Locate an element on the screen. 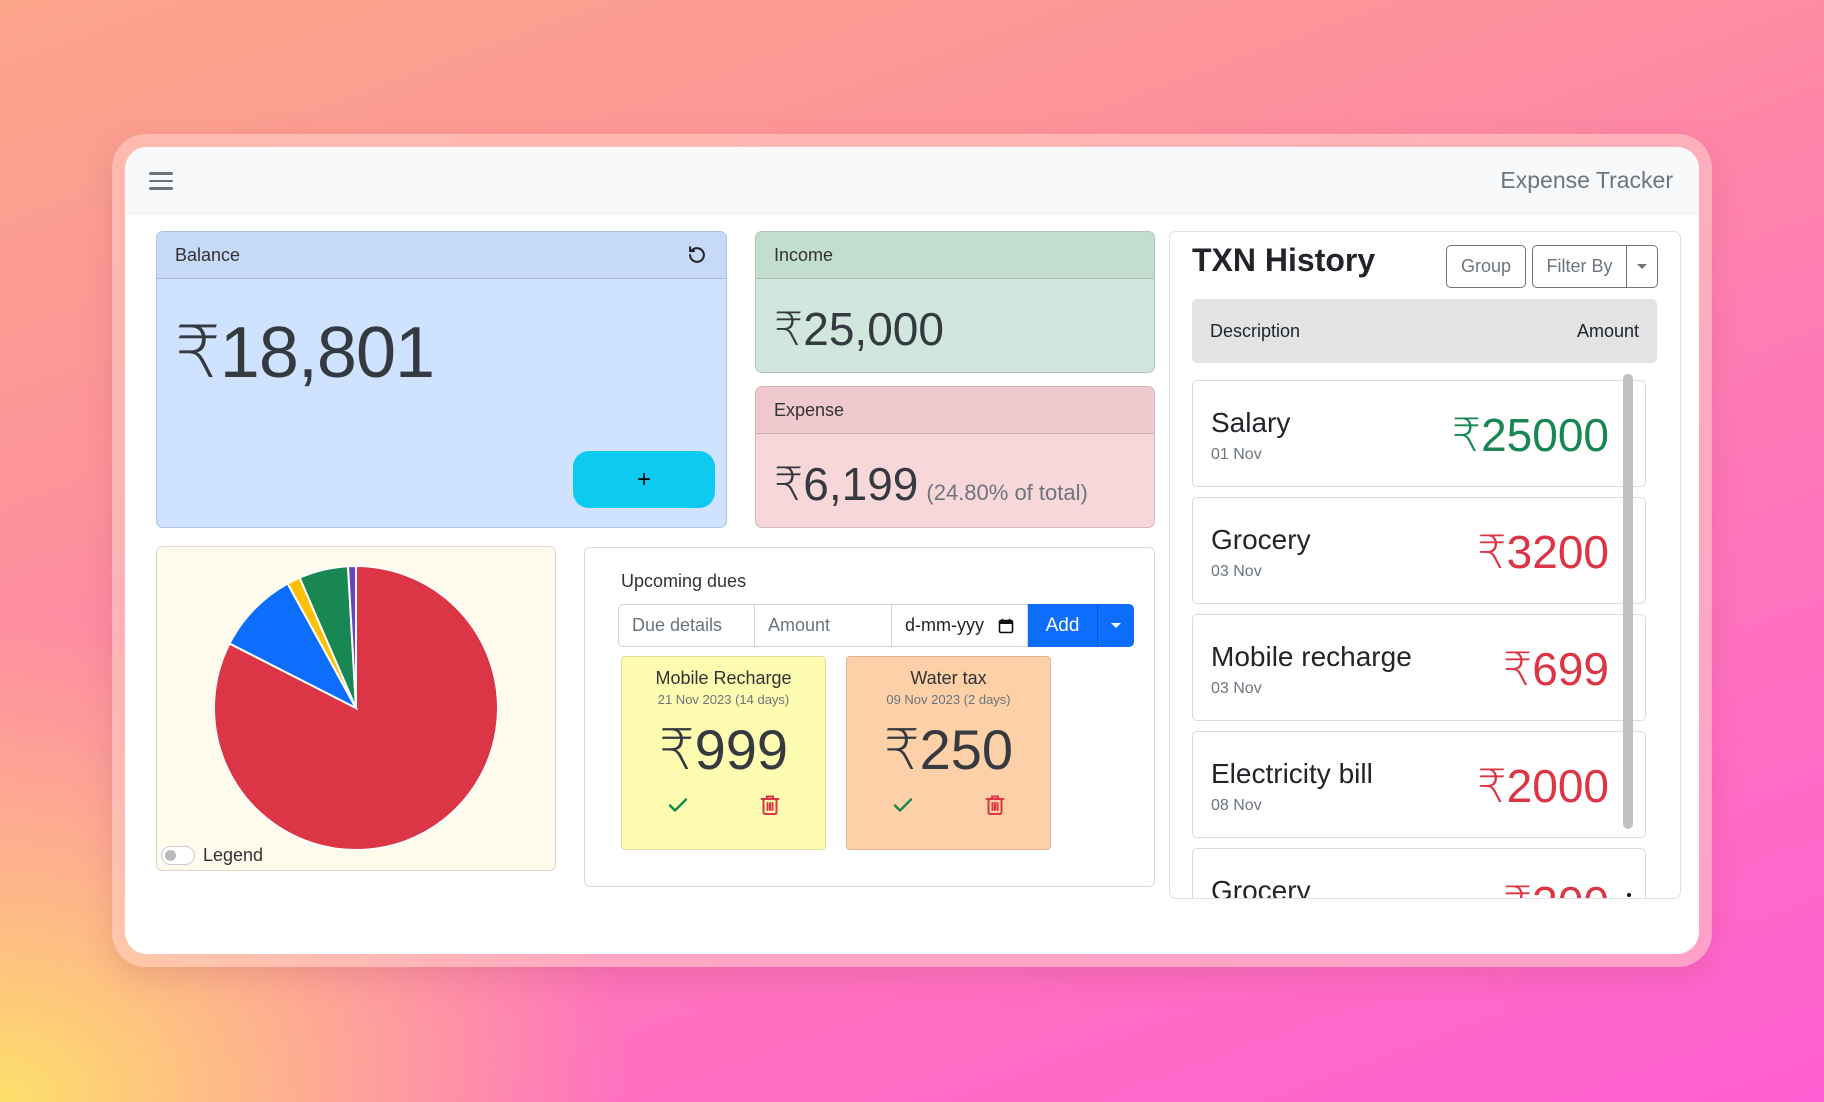 The height and width of the screenshot is (1102, 1824). txn-desc: Mobile recharge is located at coordinates (1311, 656).